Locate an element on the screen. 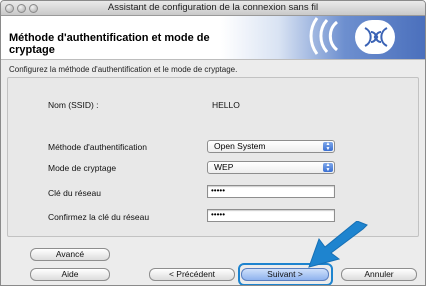  encryption-mode-select: WEP ▲ ▼ is located at coordinates (271, 167).